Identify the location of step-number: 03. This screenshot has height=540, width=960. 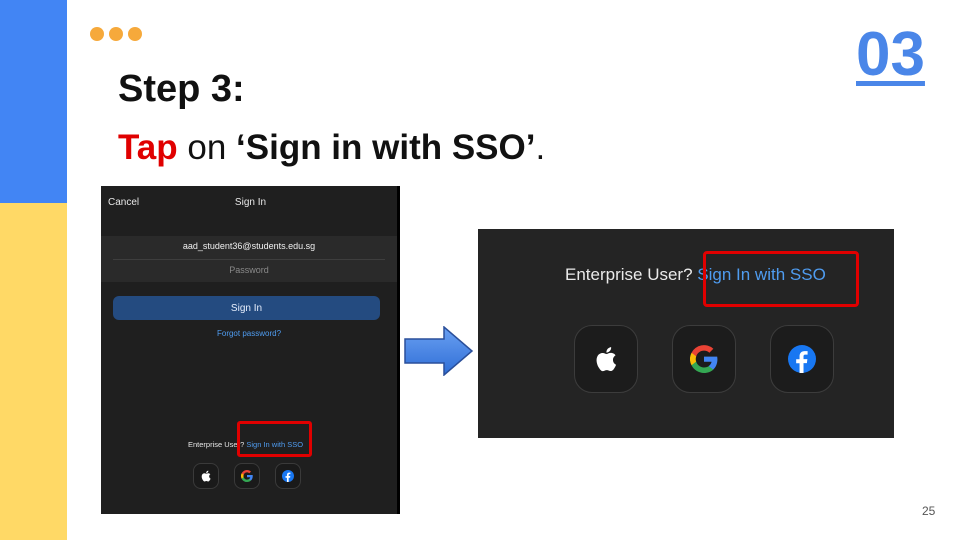
(890, 54).